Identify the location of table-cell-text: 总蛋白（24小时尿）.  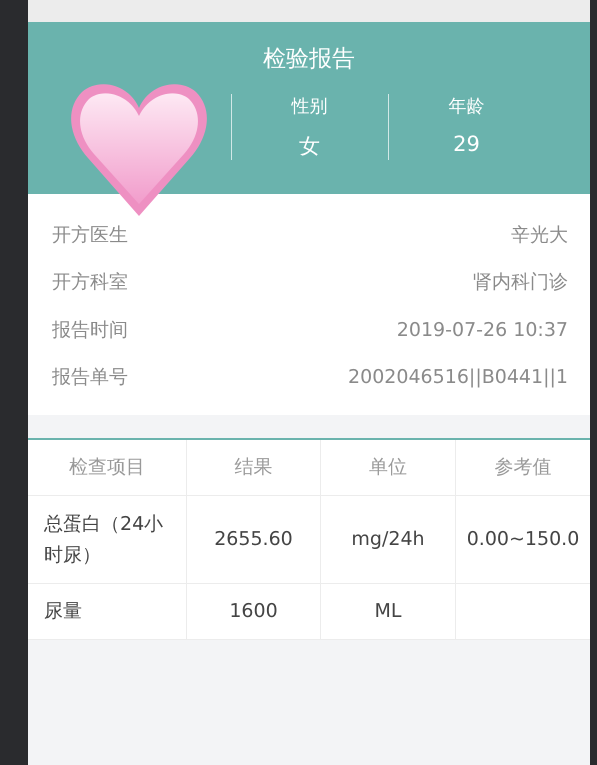
(103, 540).